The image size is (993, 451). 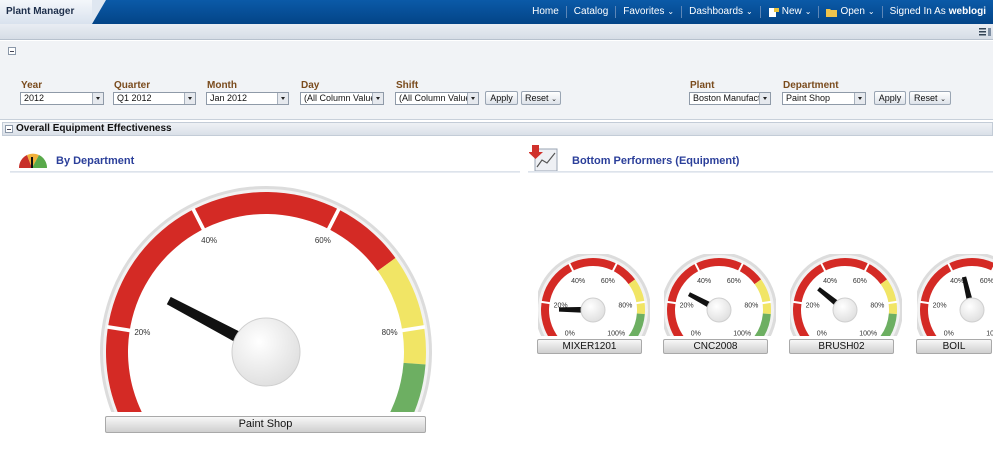 I want to click on year-label: Year, so click(x=32, y=85).